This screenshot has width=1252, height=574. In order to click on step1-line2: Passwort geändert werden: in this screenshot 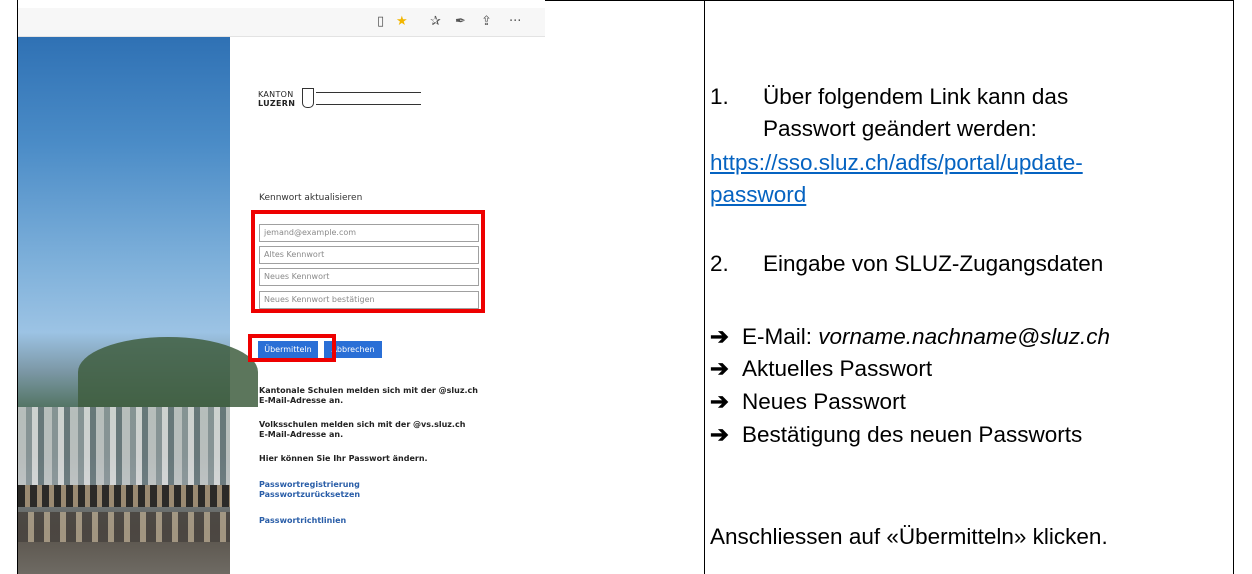, I will do `click(900, 128)`.